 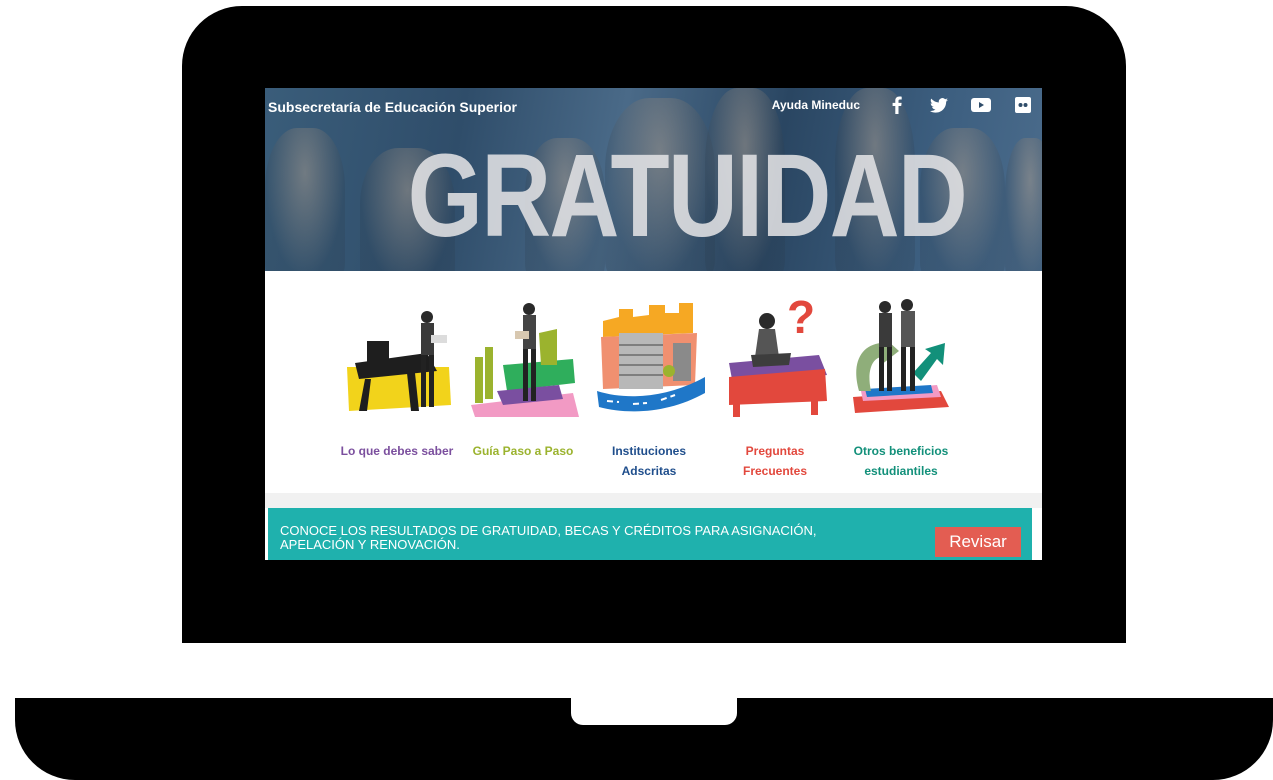 I want to click on top-navigation: Ayuda Mineduc, so click(x=903, y=105).